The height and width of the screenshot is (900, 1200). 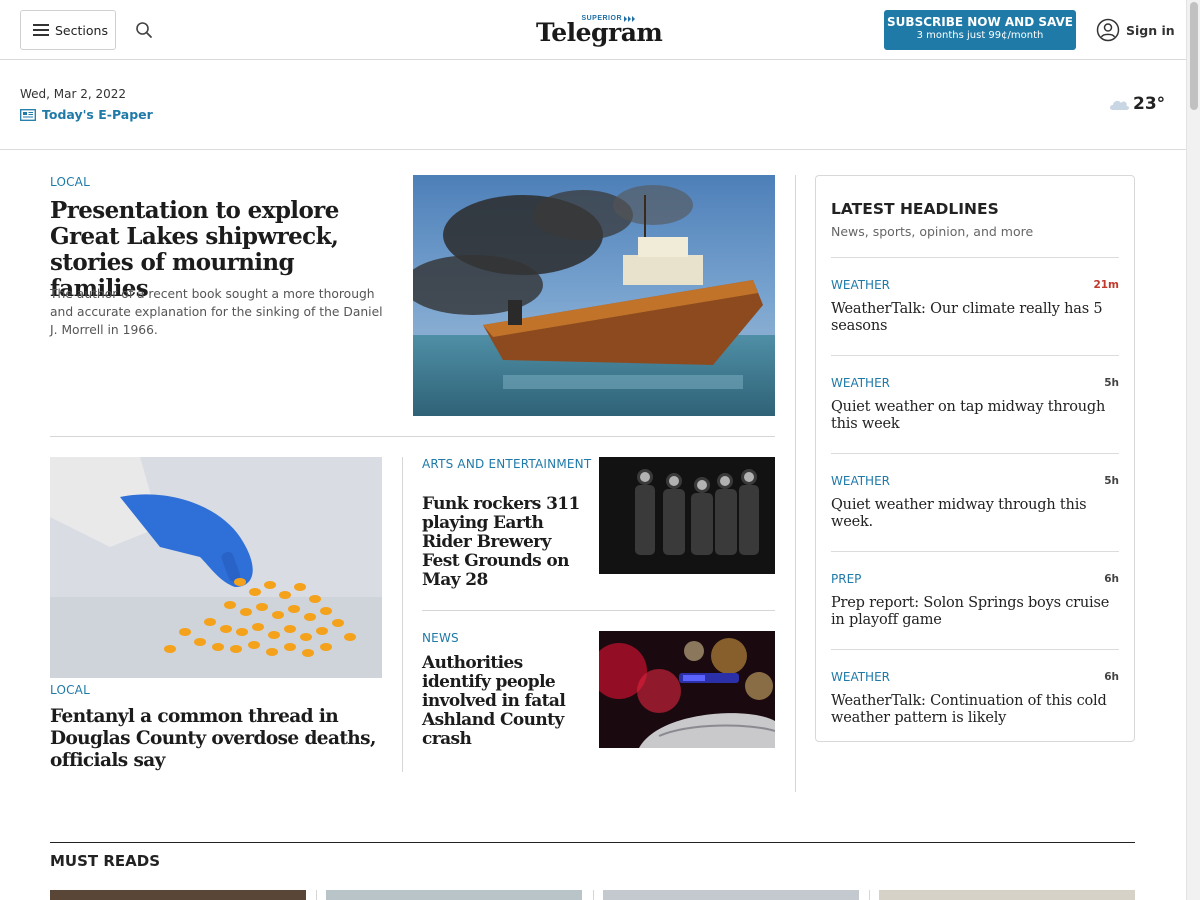 What do you see at coordinates (28, 114) in the screenshot?
I see `newspaper-icon` at bounding box center [28, 114].